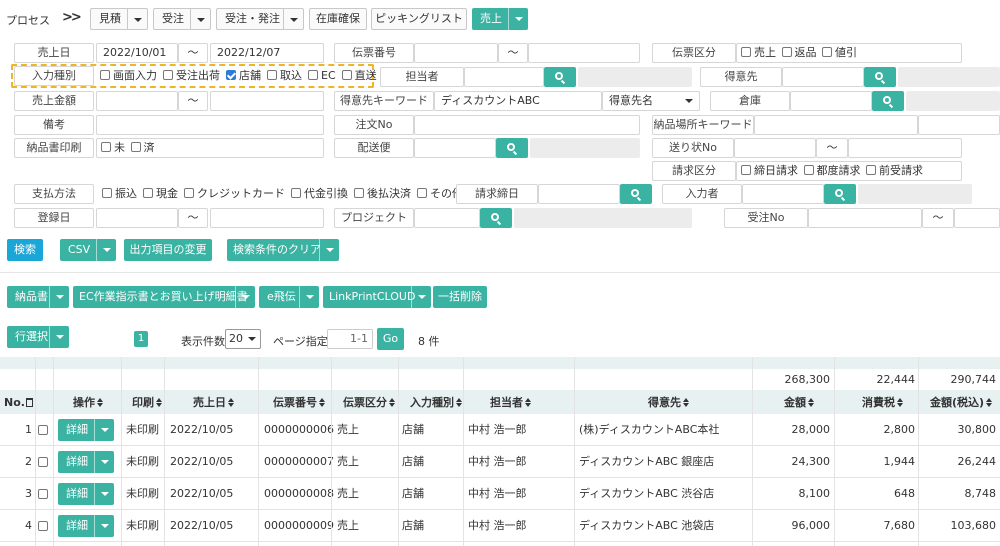  What do you see at coordinates (840, 194) in the screenshot?
I see `entry-by-search-button` at bounding box center [840, 194].